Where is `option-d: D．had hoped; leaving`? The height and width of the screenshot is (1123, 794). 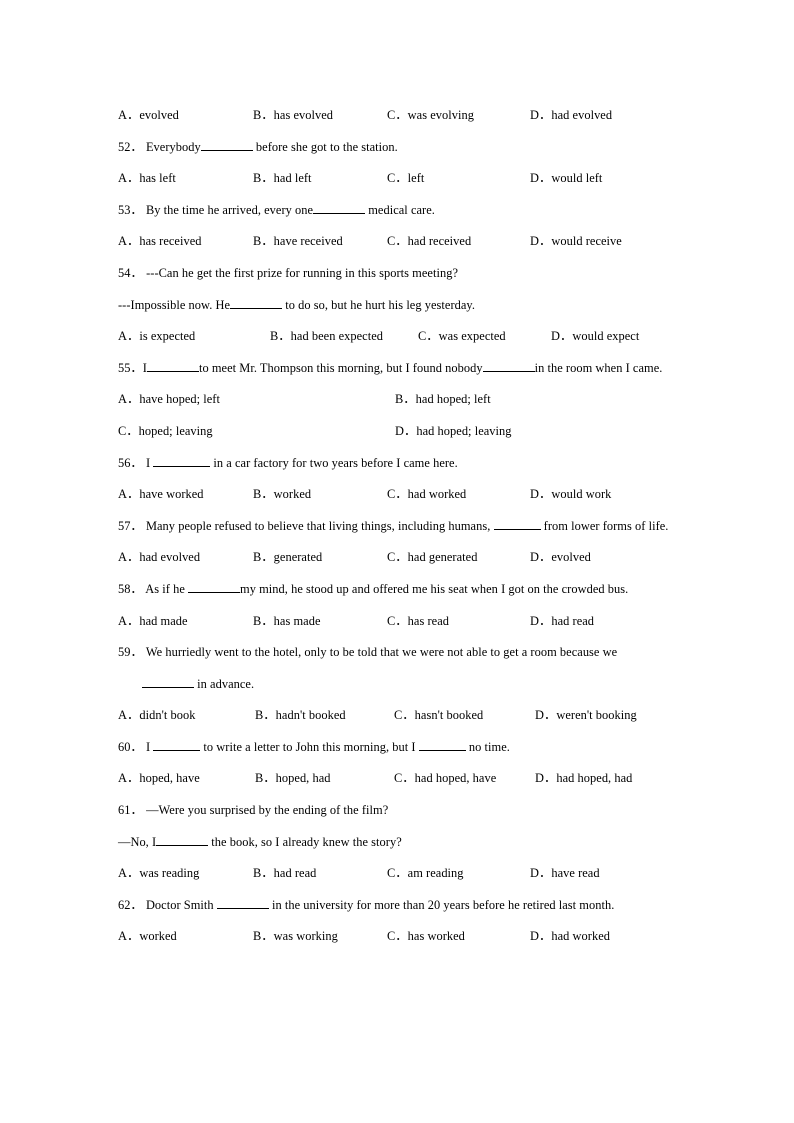
option-d: D．had hoped; leaving is located at coordinates (453, 432).